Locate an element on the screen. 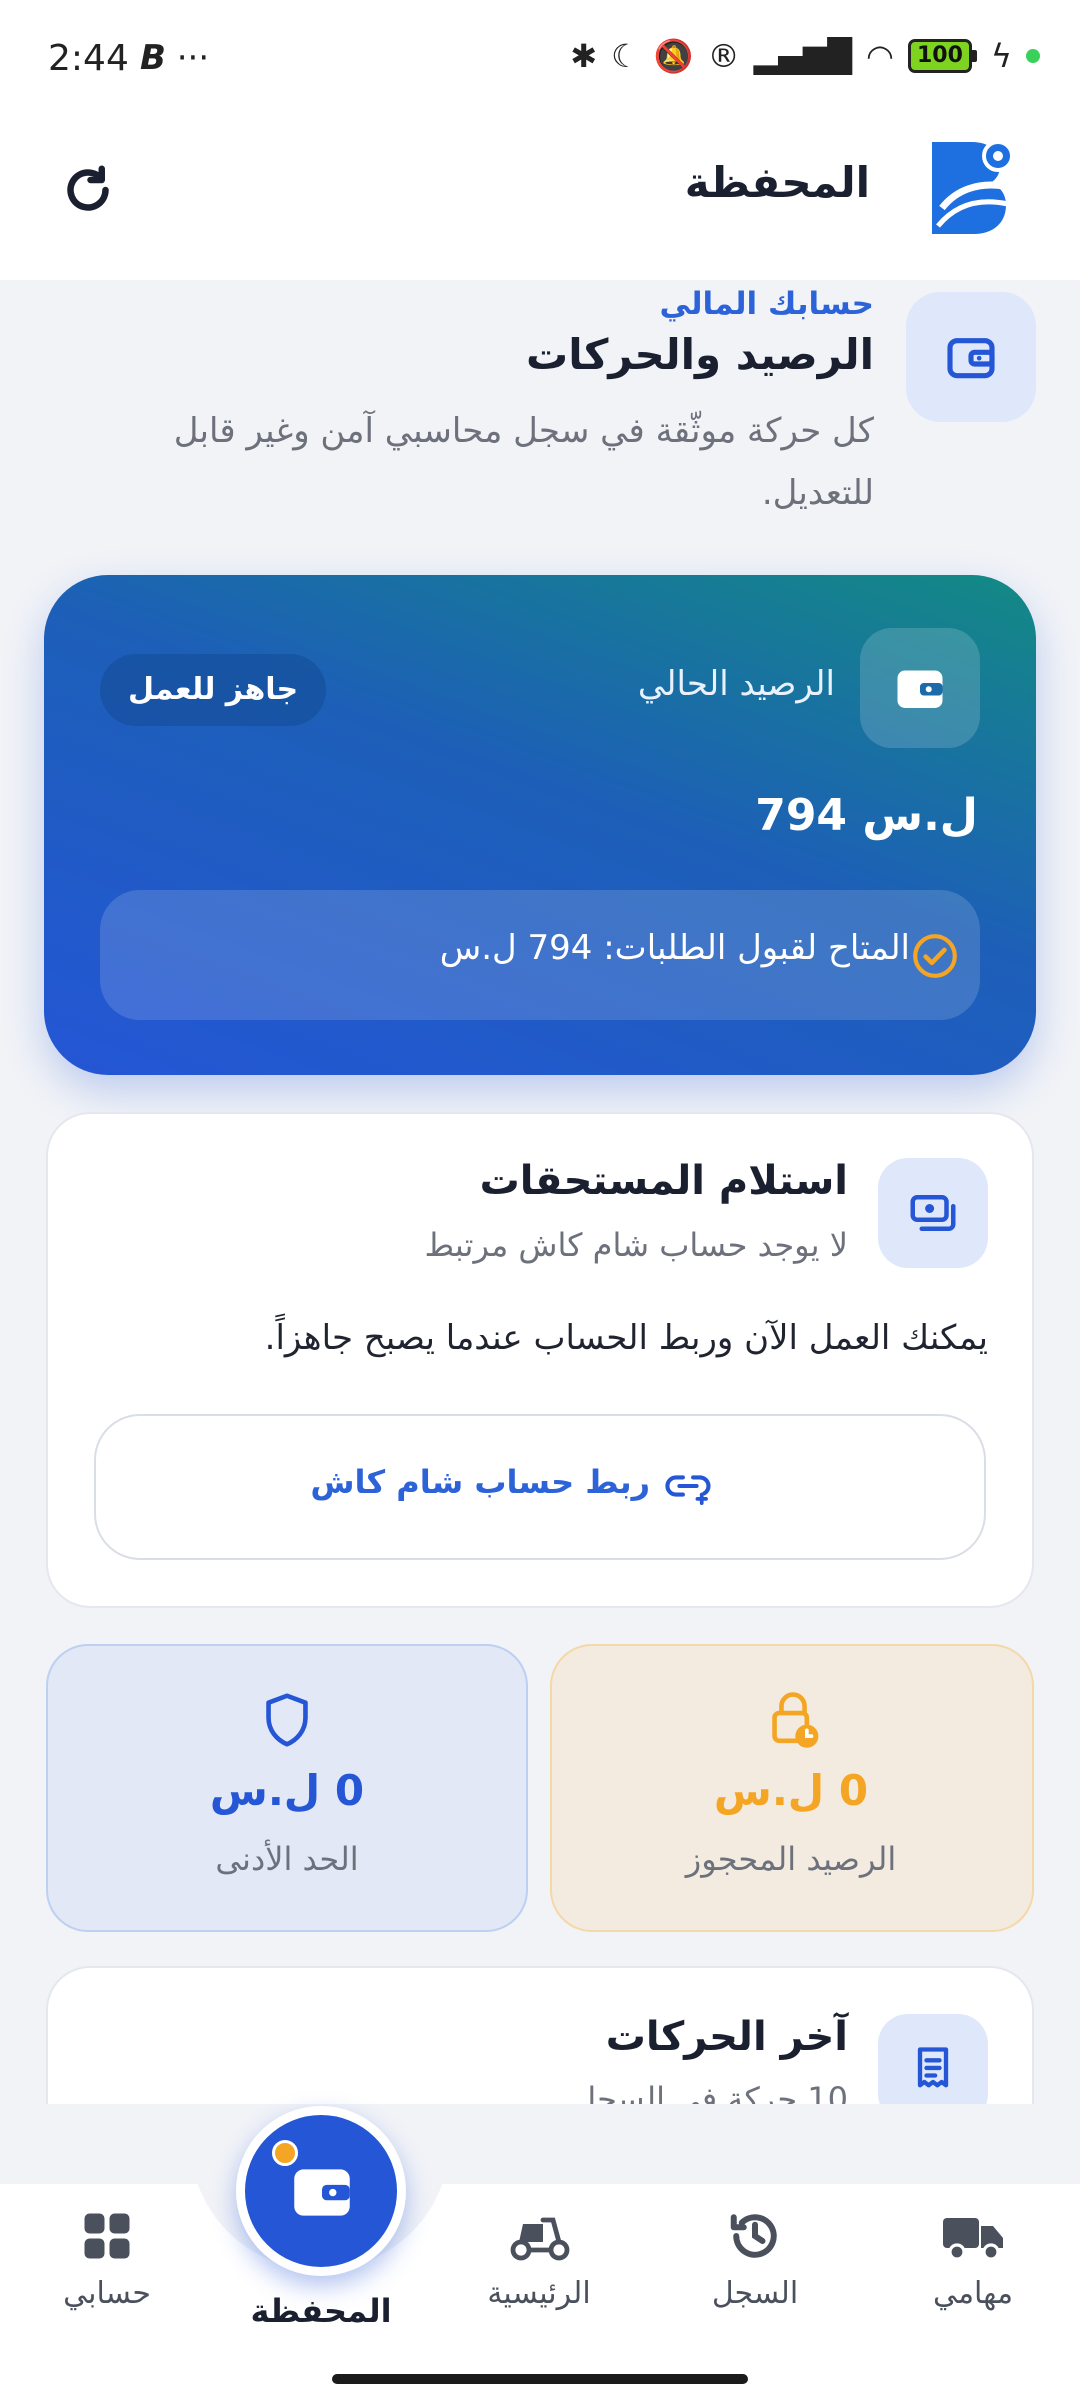 This screenshot has width=1080, height=2400. nav-item-home: الرئيسية is located at coordinates (539, 2258).